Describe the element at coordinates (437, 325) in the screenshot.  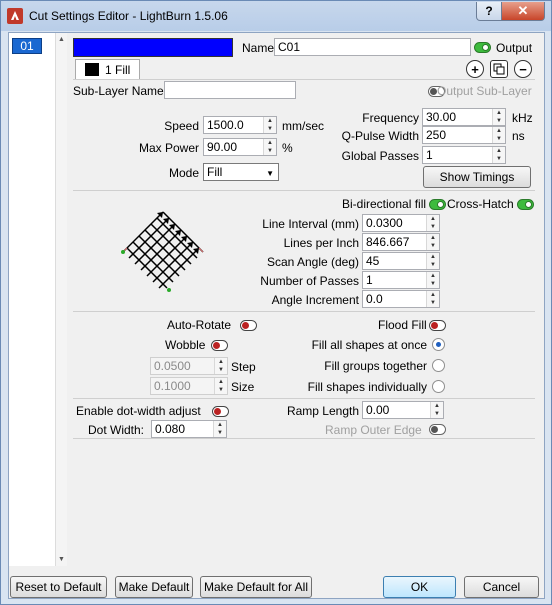
I see `flood-fill-toggle` at that location.